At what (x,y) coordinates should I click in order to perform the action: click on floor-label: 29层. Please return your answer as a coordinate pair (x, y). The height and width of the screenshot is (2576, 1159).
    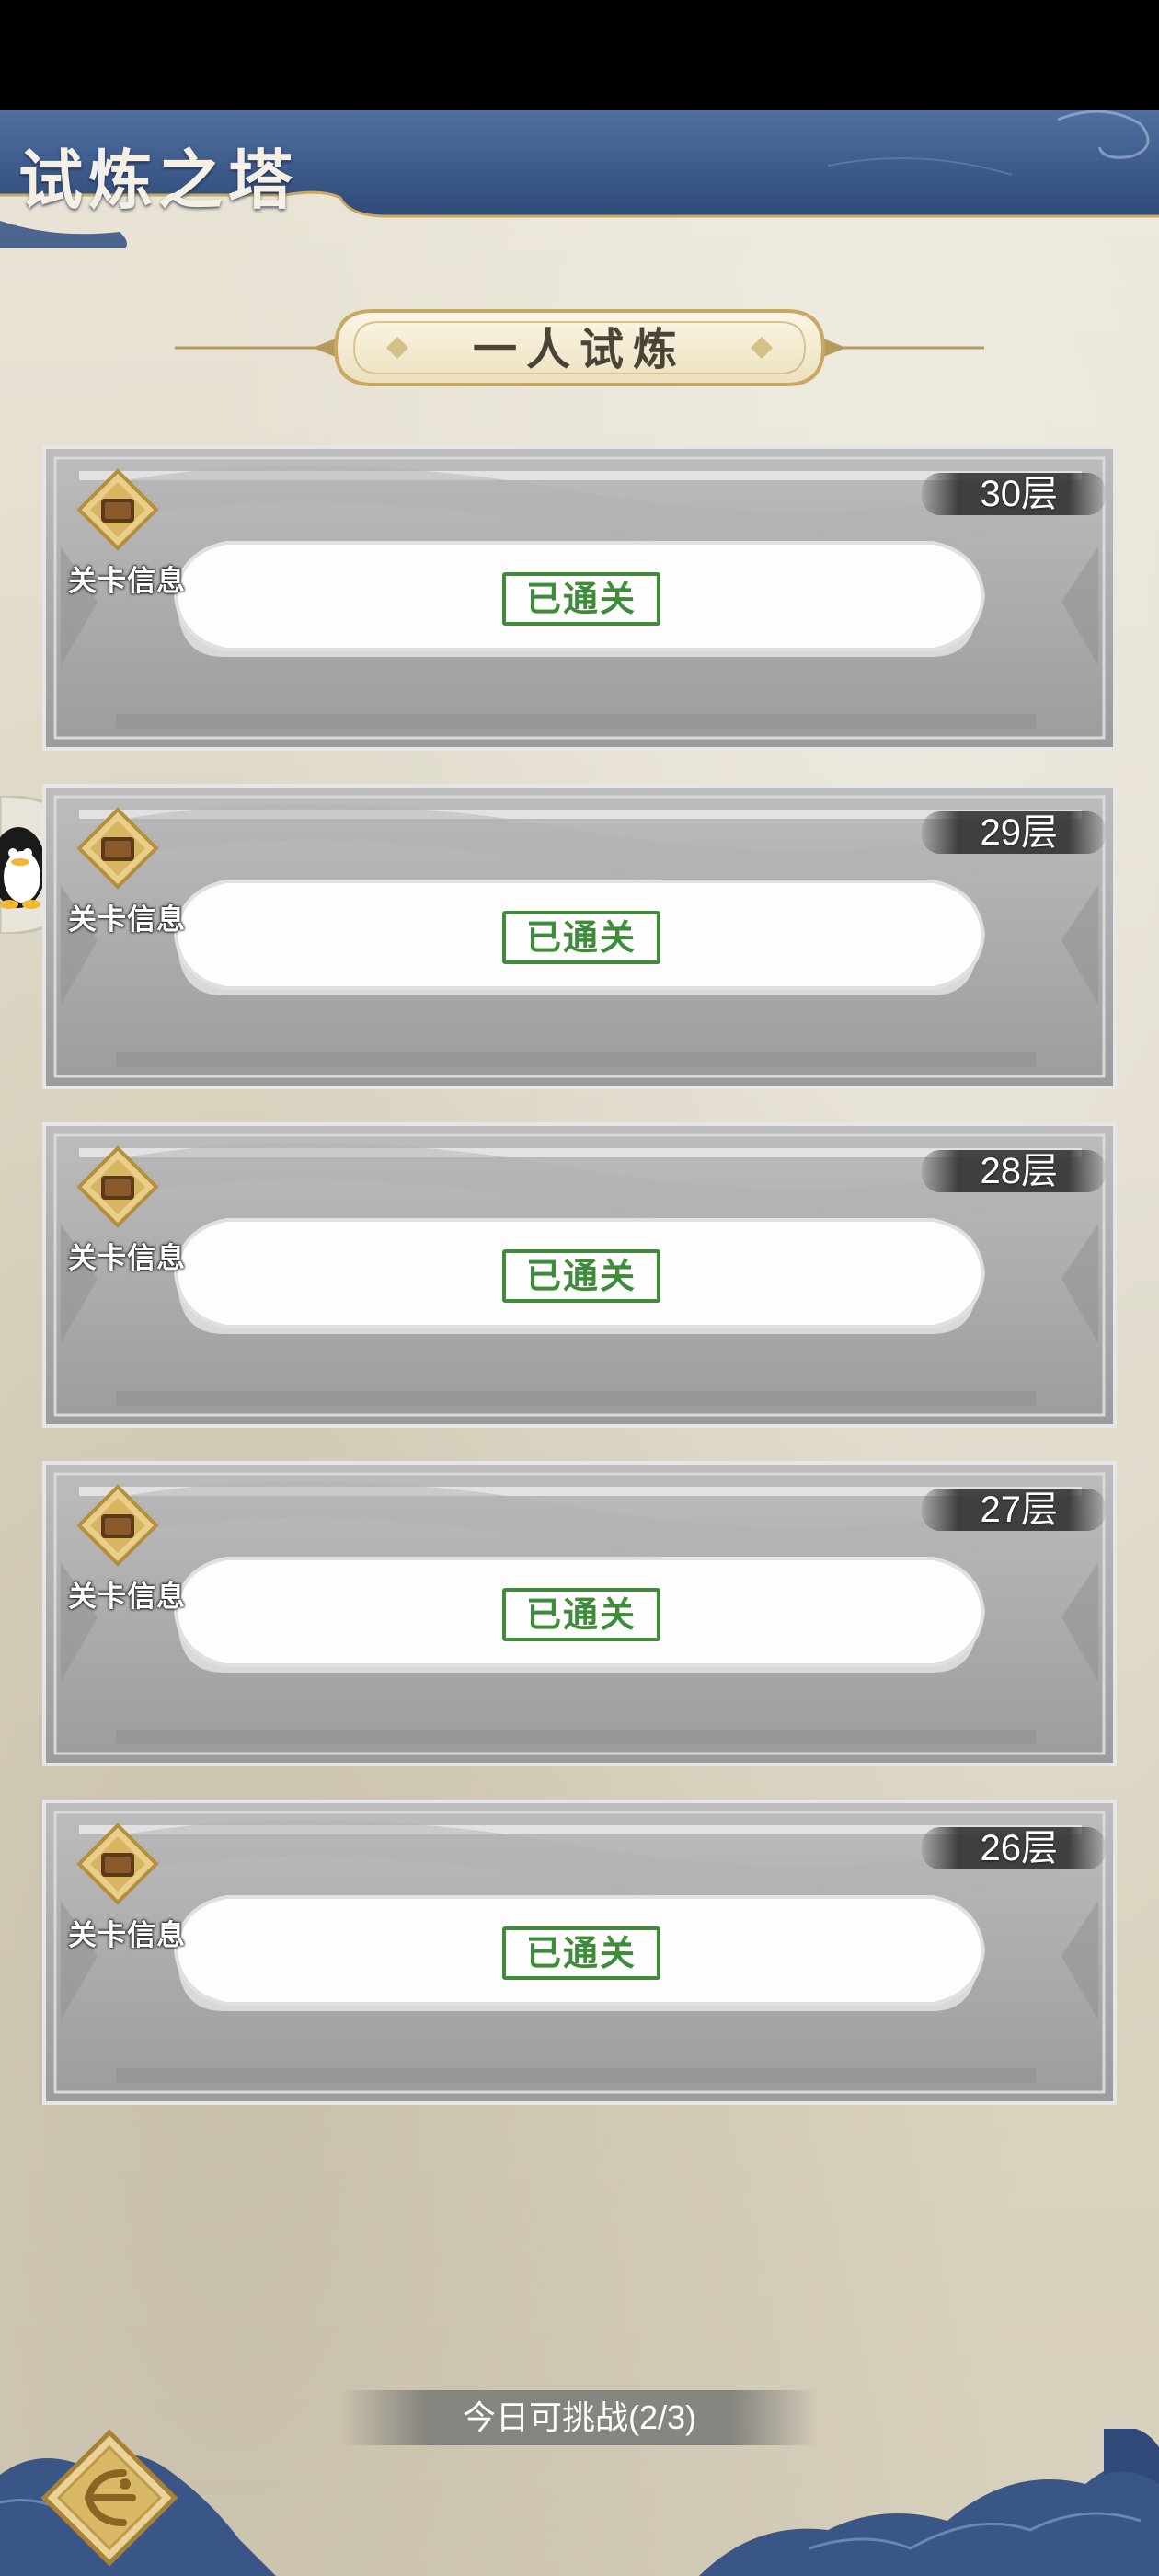
    Looking at the image, I should click on (1019, 832).